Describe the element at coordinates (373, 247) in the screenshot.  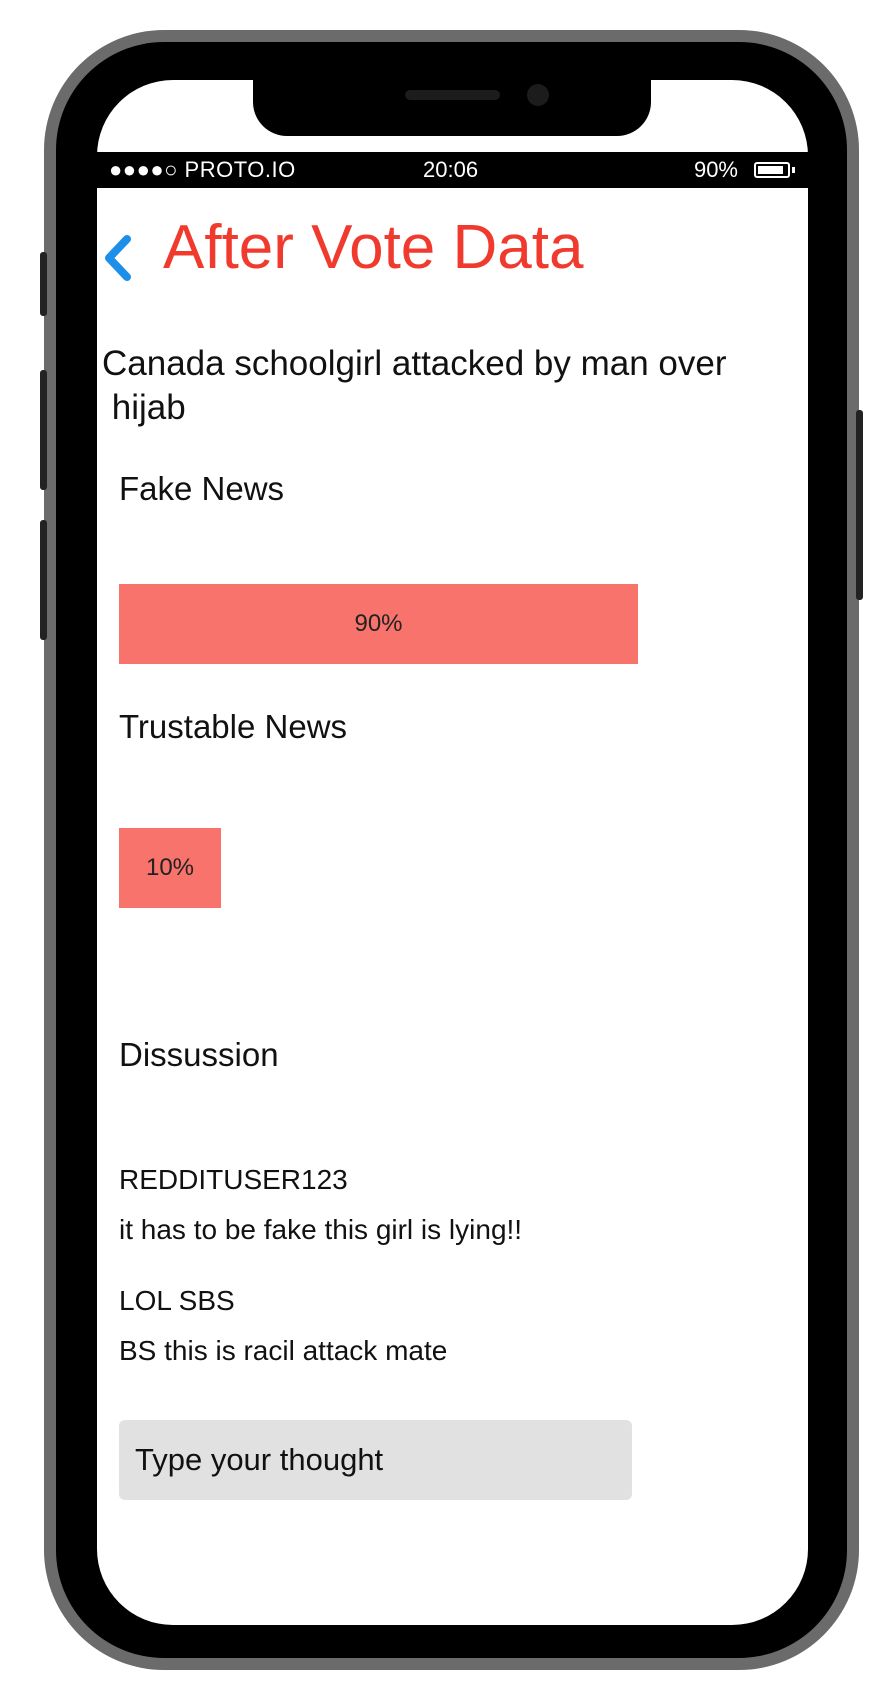
I see `page-title: After Vote Data` at that location.